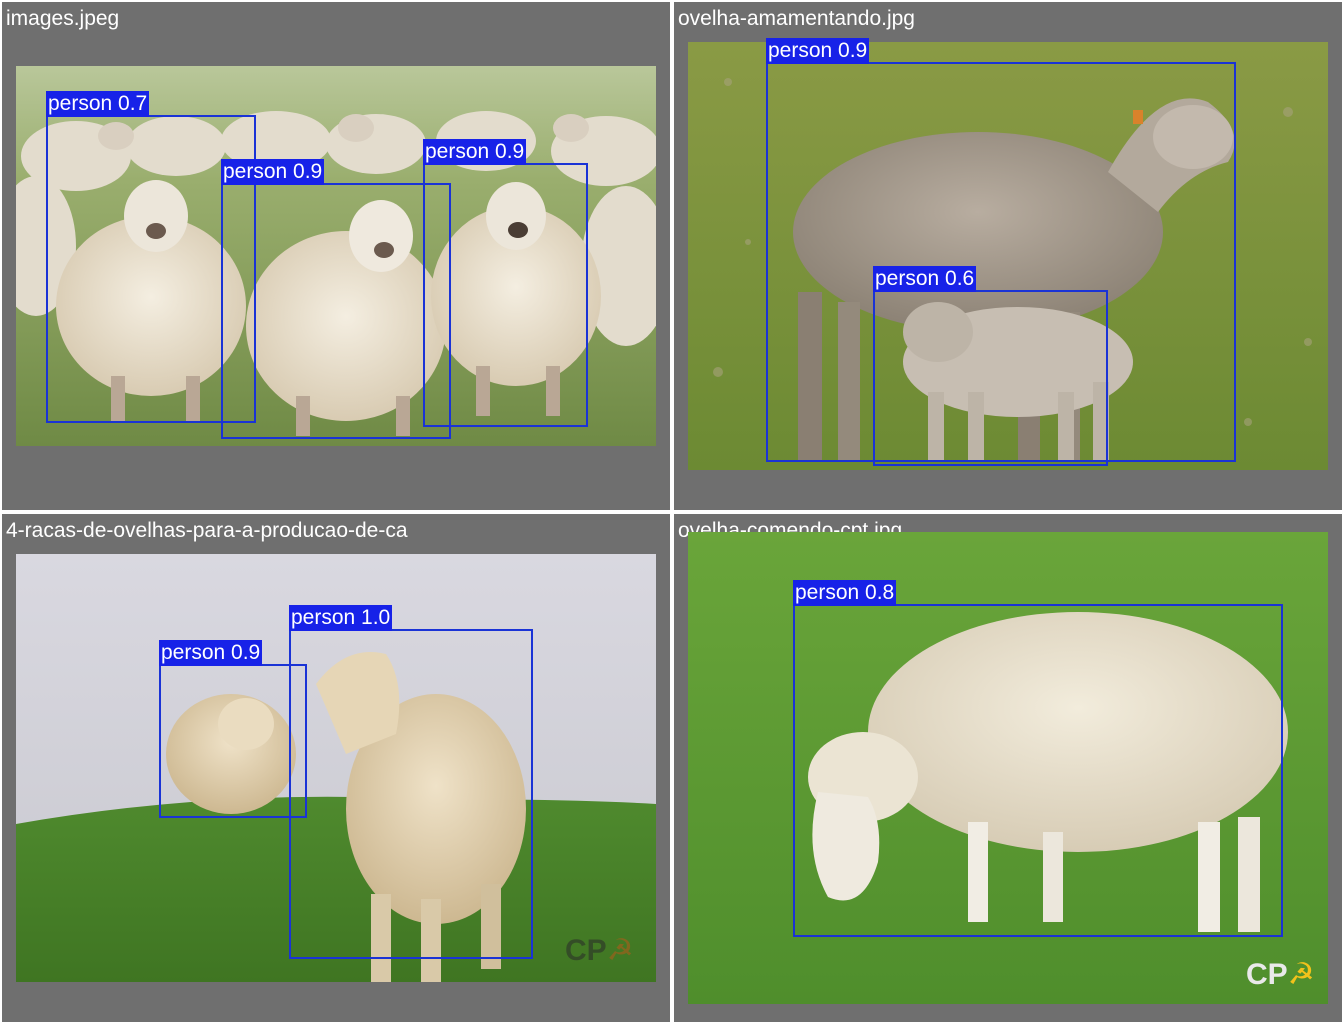 Image resolution: width=1344 pixels, height=1024 pixels. What do you see at coordinates (990, 366) in the screenshot?
I see `detection-box: person 0.6` at bounding box center [990, 366].